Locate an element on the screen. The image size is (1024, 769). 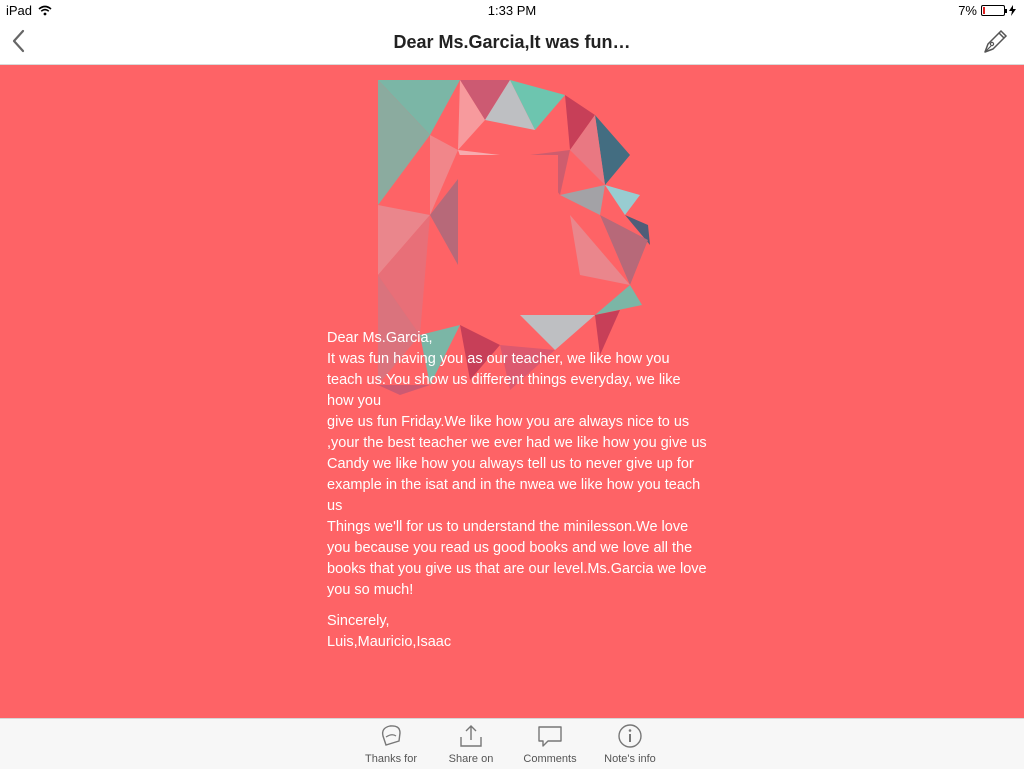
pen-icon is located at coordinates (995, 41).